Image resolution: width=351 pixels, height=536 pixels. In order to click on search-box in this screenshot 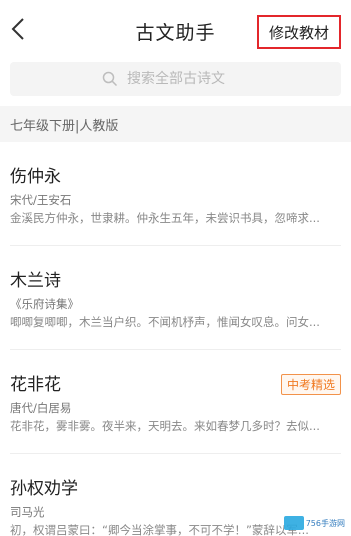, I will do `click(175, 79)`.